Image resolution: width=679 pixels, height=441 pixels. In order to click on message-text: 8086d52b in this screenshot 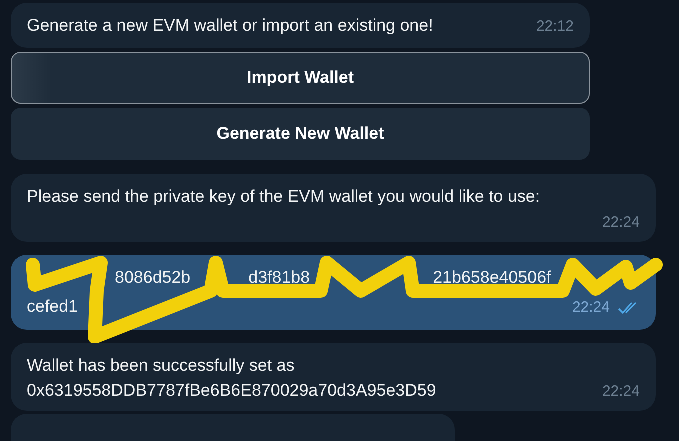, I will do `click(153, 277)`.